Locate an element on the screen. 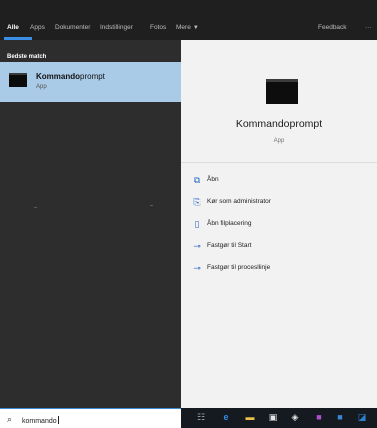  action-label: Åbn filplacering is located at coordinates (229, 223).